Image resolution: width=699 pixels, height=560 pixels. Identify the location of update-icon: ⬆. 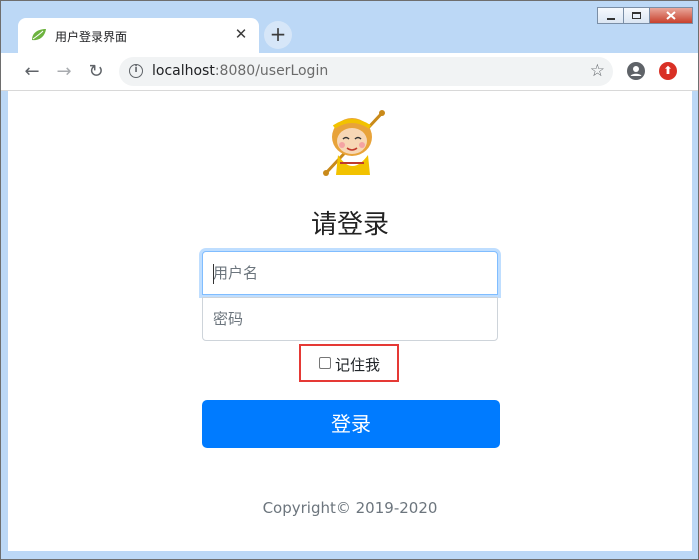
(668, 71).